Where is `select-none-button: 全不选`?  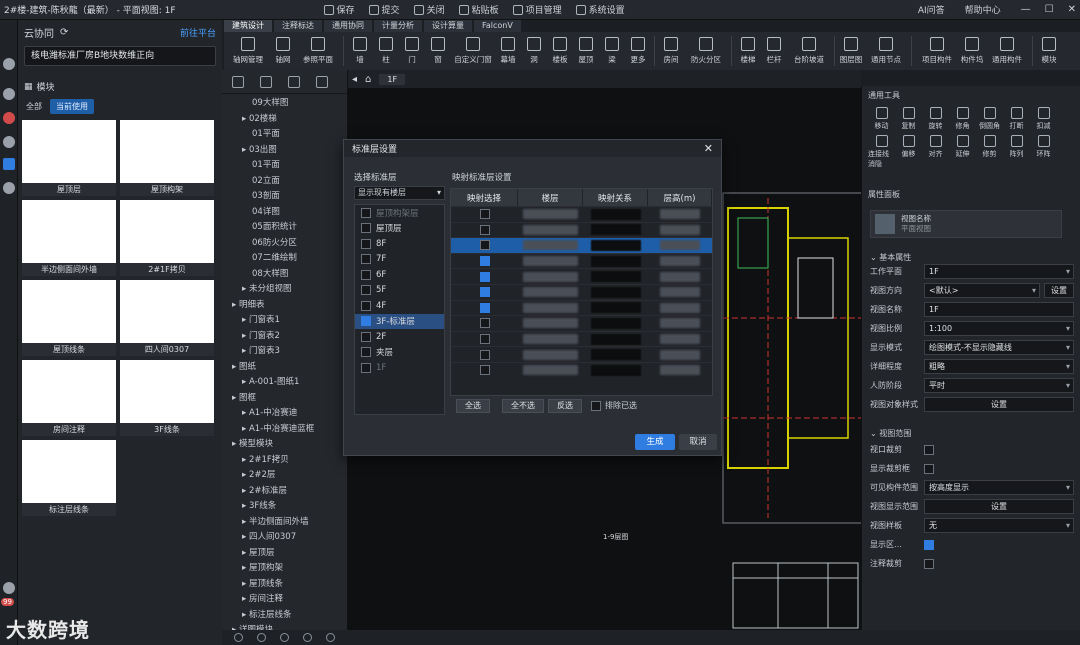 select-none-button: 全不选 is located at coordinates (523, 406).